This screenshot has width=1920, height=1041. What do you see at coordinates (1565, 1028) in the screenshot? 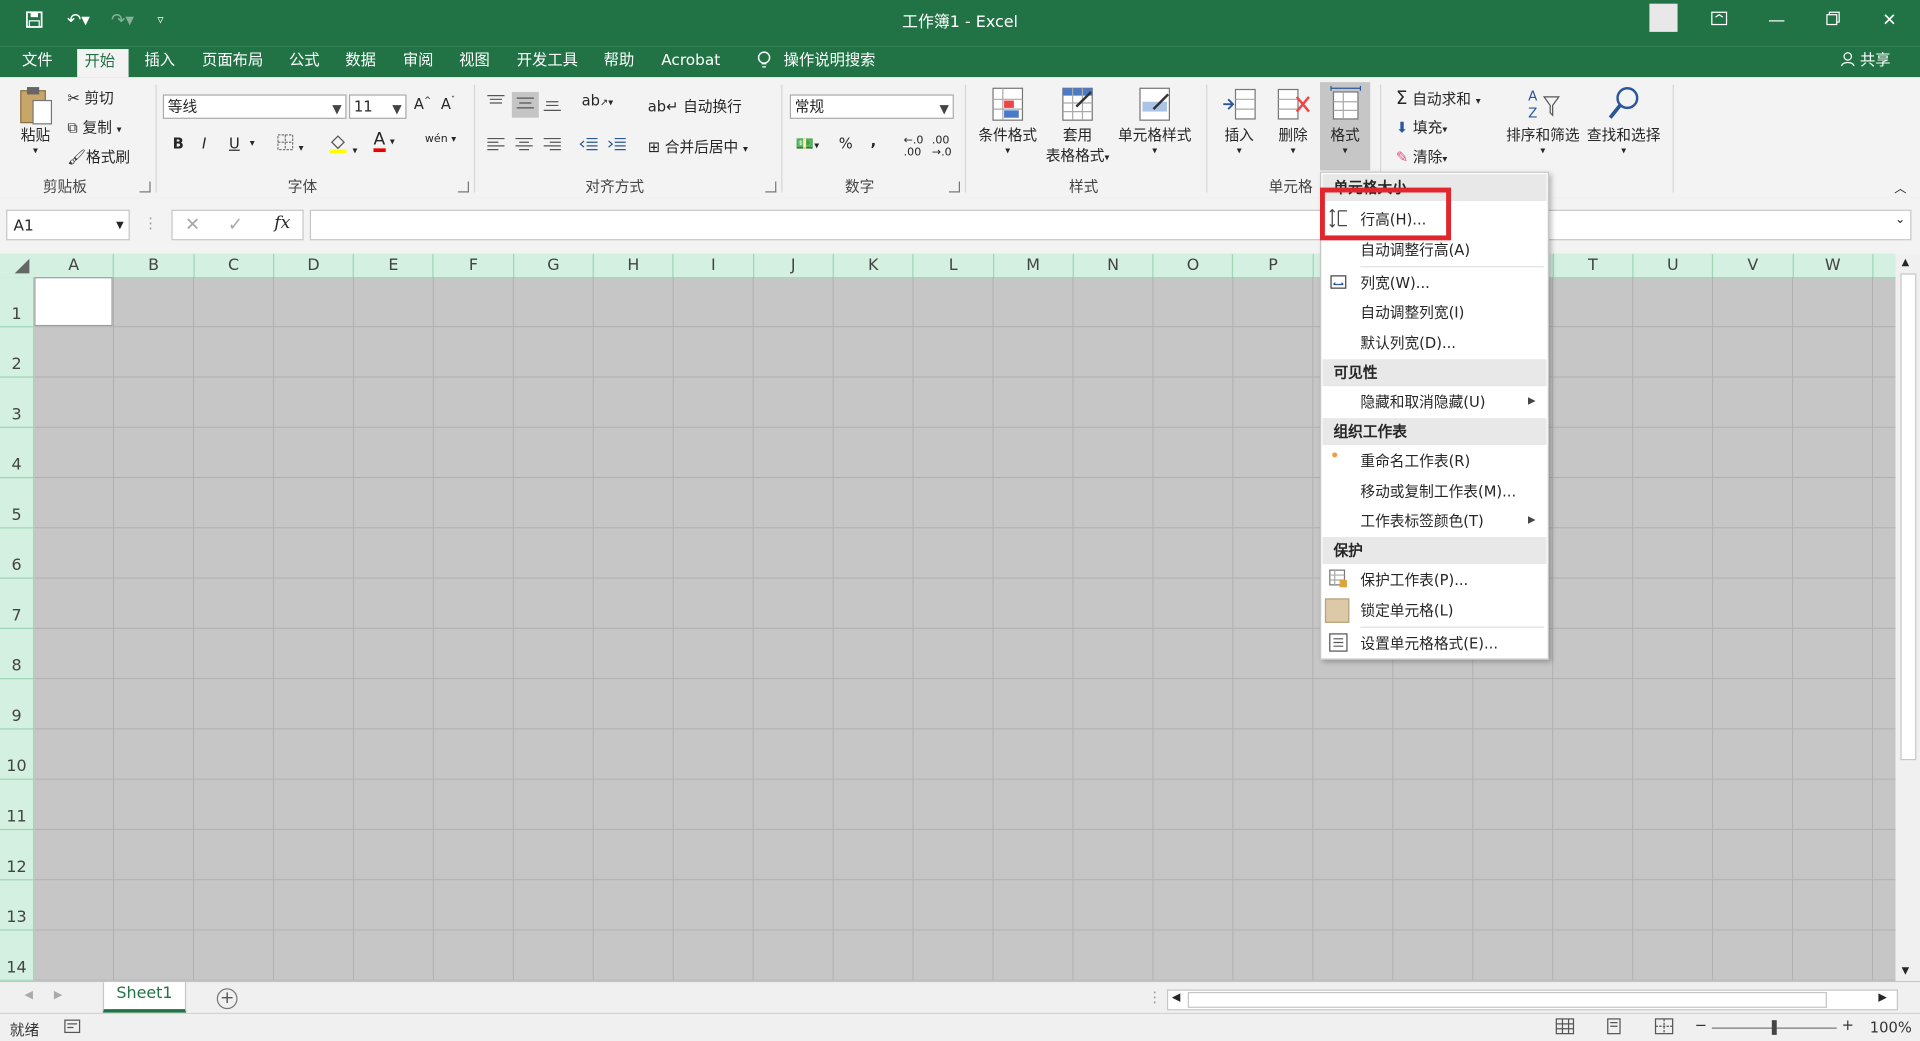
I see `normal-view-icon` at bounding box center [1565, 1028].